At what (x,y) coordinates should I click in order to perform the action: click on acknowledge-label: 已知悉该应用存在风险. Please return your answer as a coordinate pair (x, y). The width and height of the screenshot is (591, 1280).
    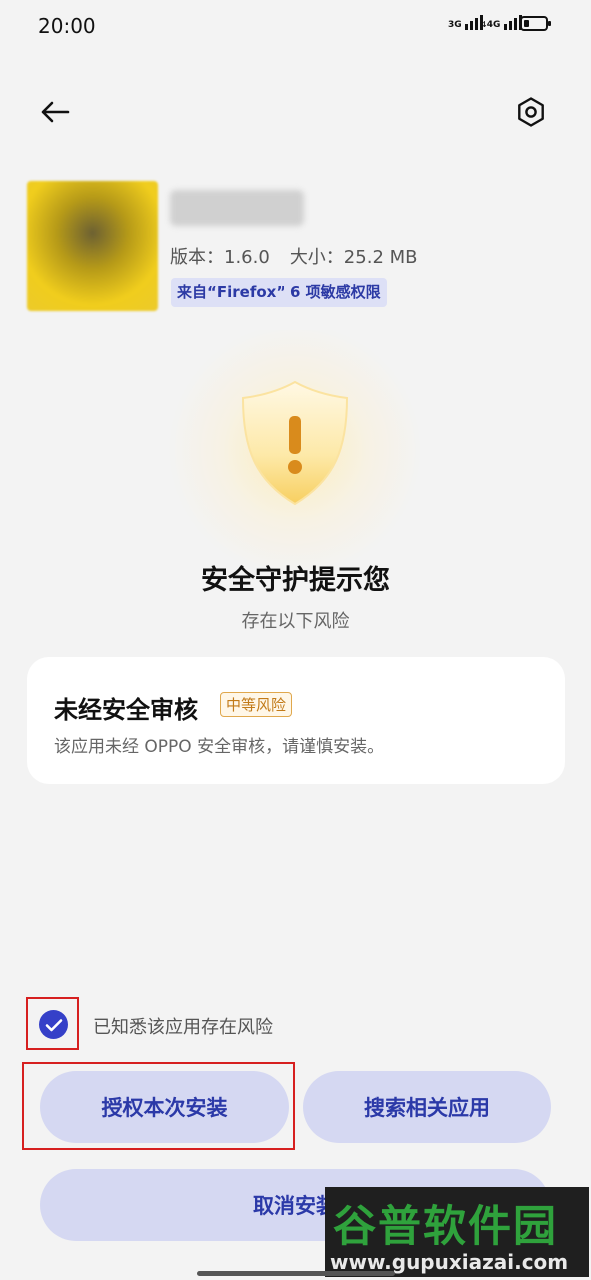
    Looking at the image, I should click on (183, 1026).